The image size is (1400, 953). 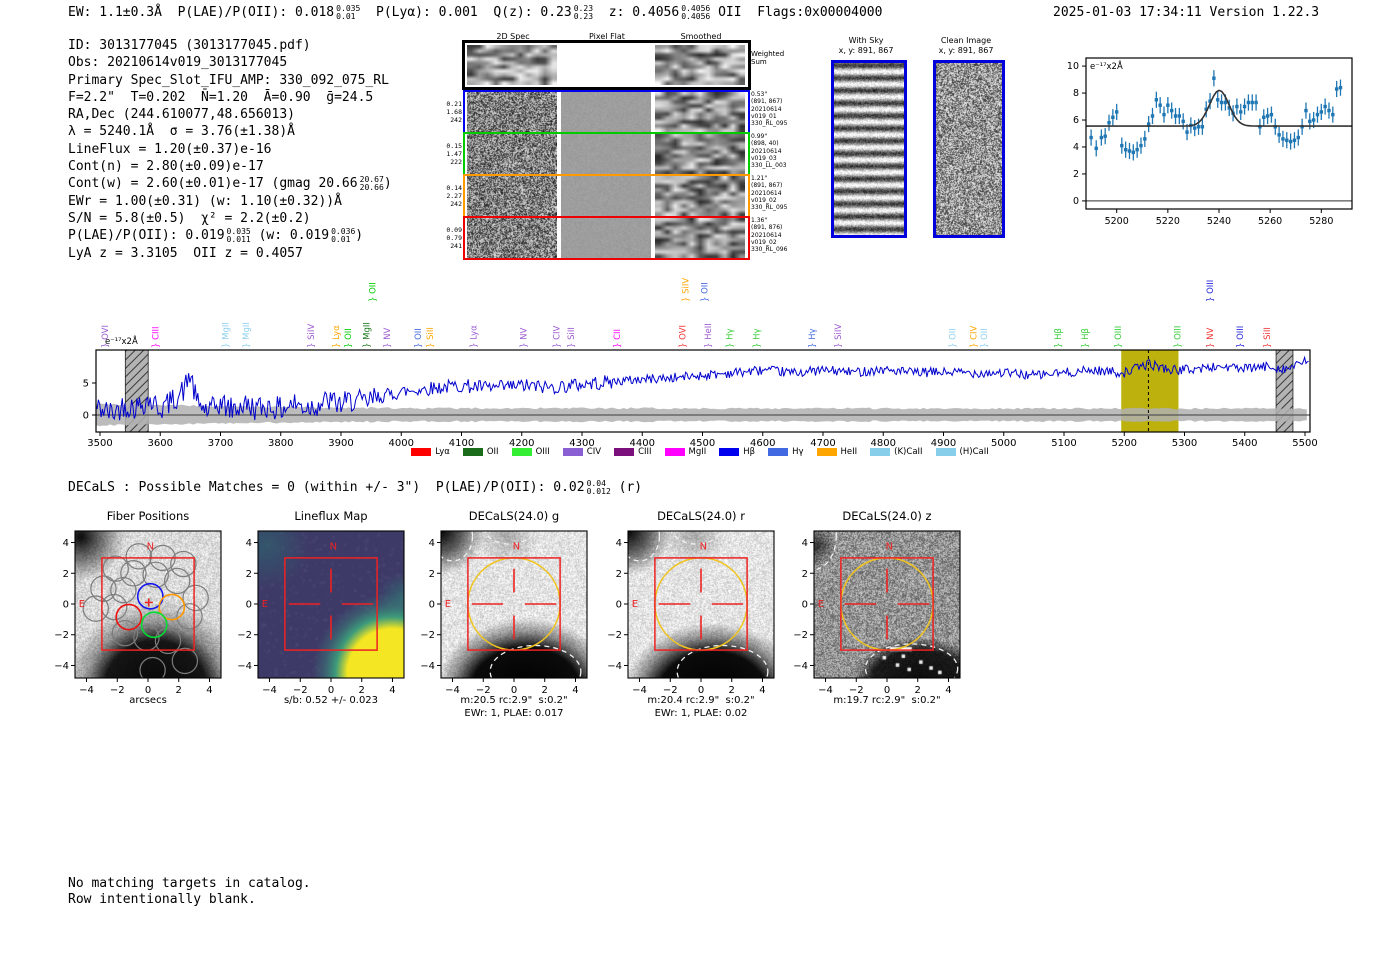 What do you see at coordinates (701, 604) in the screenshot?
I see `panel-image-decals_r` at bounding box center [701, 604].